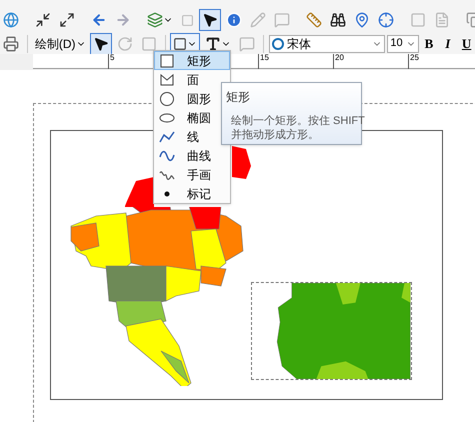  I want to click on ruler-label: 25, so click(414, 58).